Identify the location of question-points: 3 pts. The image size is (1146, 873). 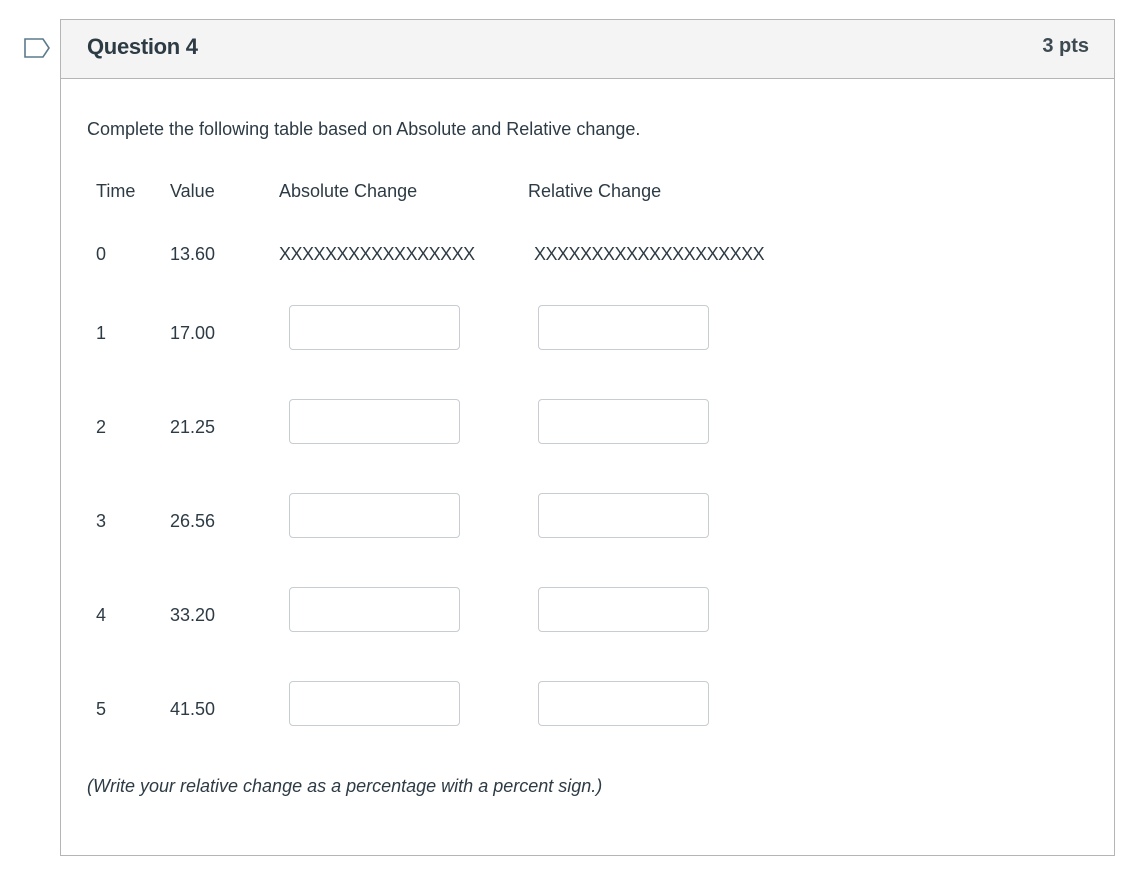
(1065, 46).